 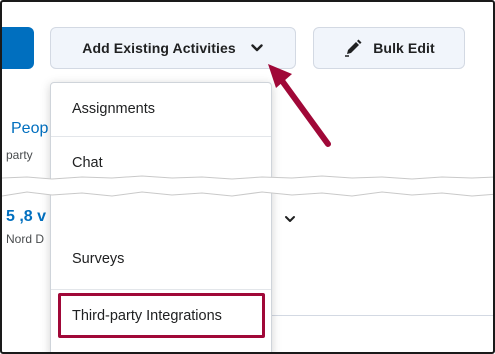 I want to click on background-link: Peop, so click(x=29, y=129).